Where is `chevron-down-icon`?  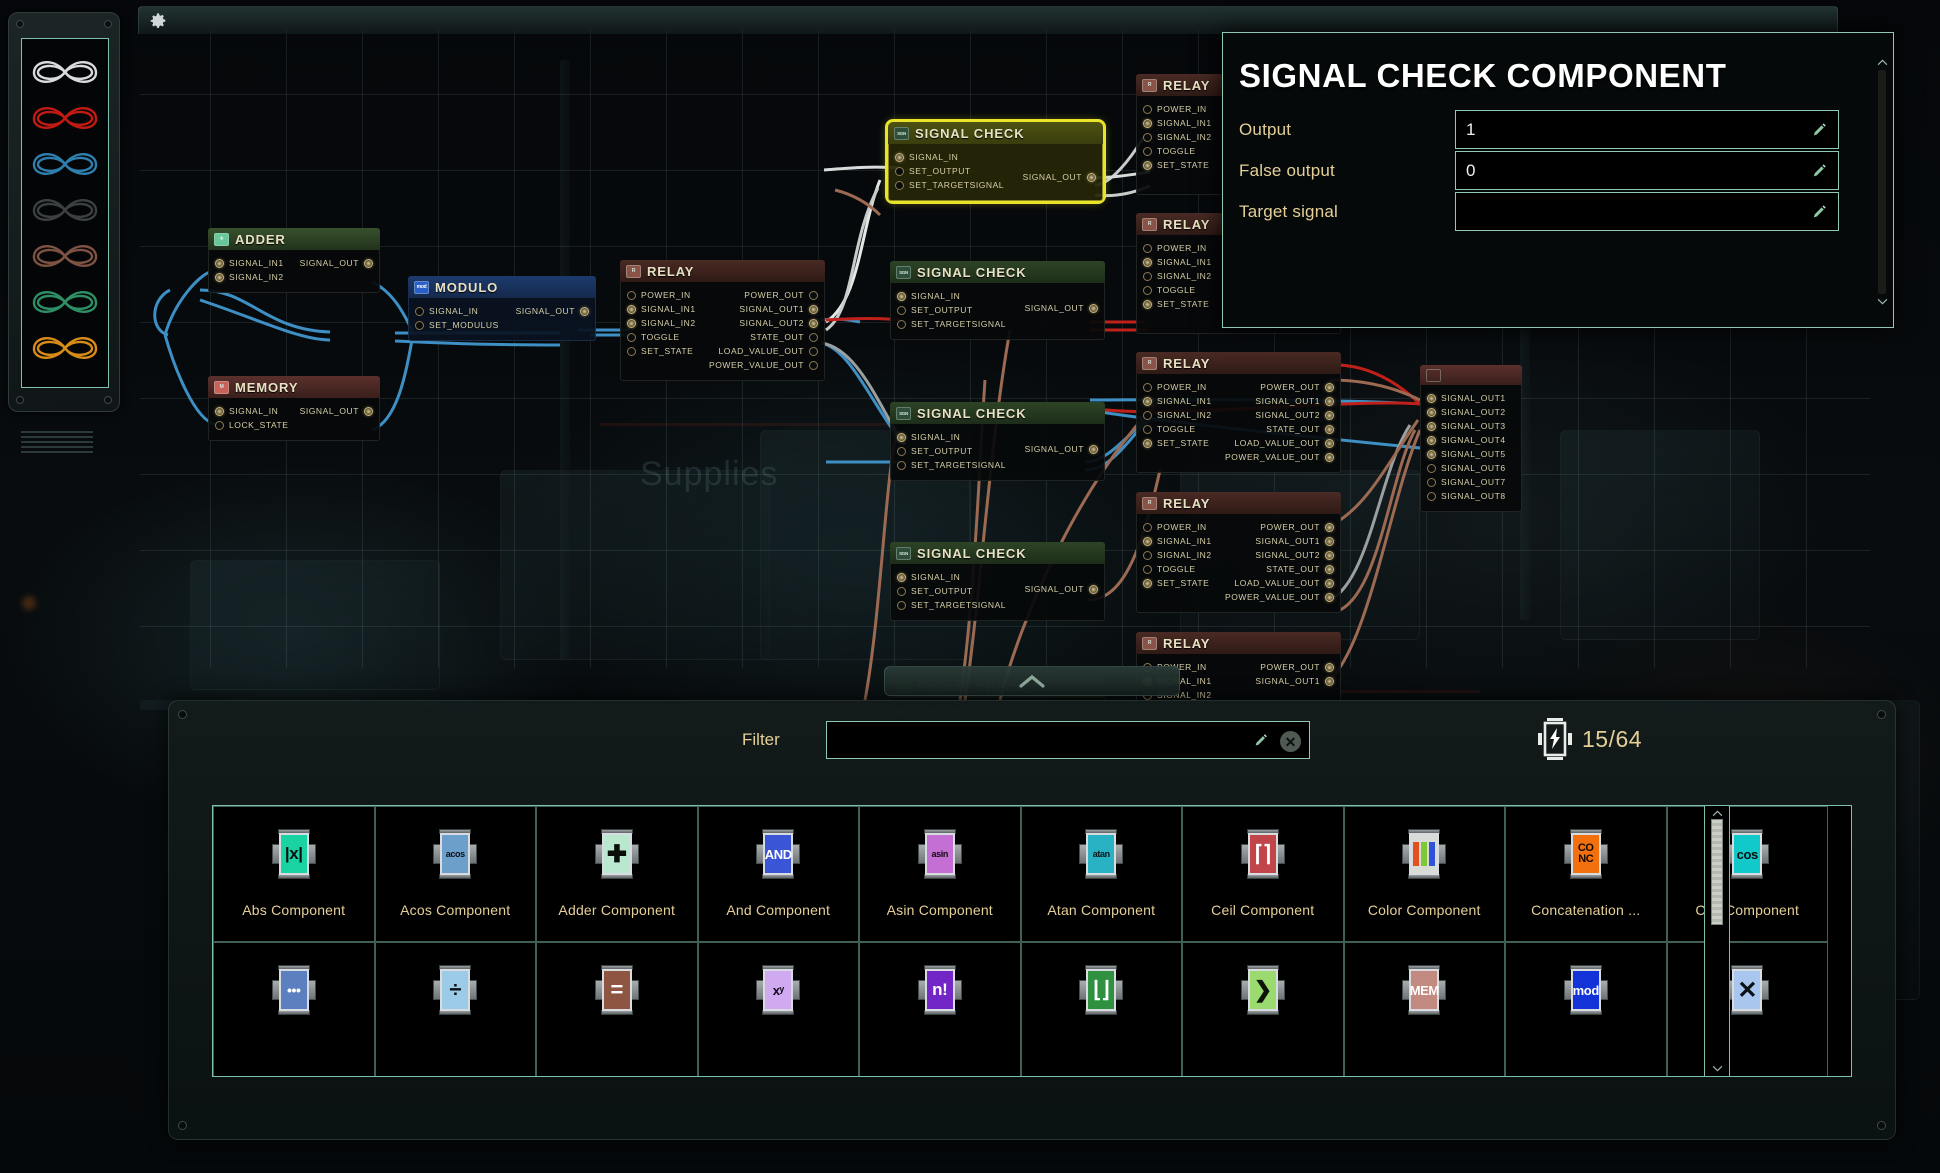 chevron-down-icon is located at coordinates (1717, 1068).